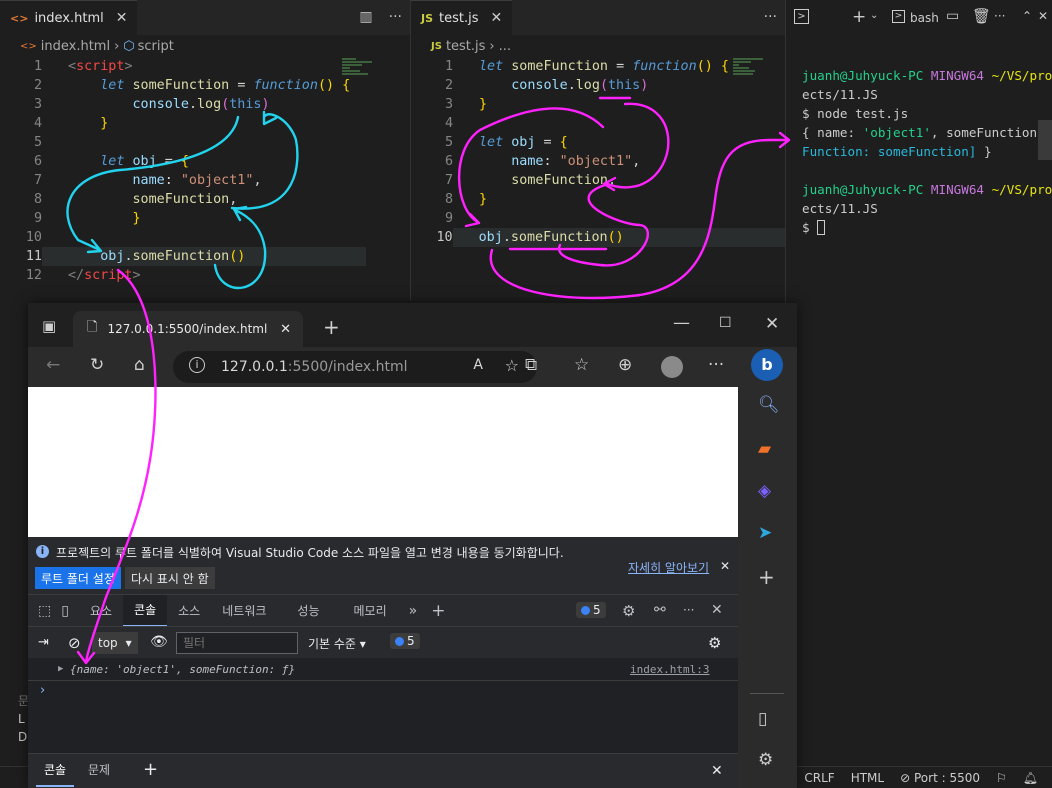  Describe the element at coordinates (668, 567) in the screenshot. I see `learn-more-link: 자세히 알아보기` at that location.